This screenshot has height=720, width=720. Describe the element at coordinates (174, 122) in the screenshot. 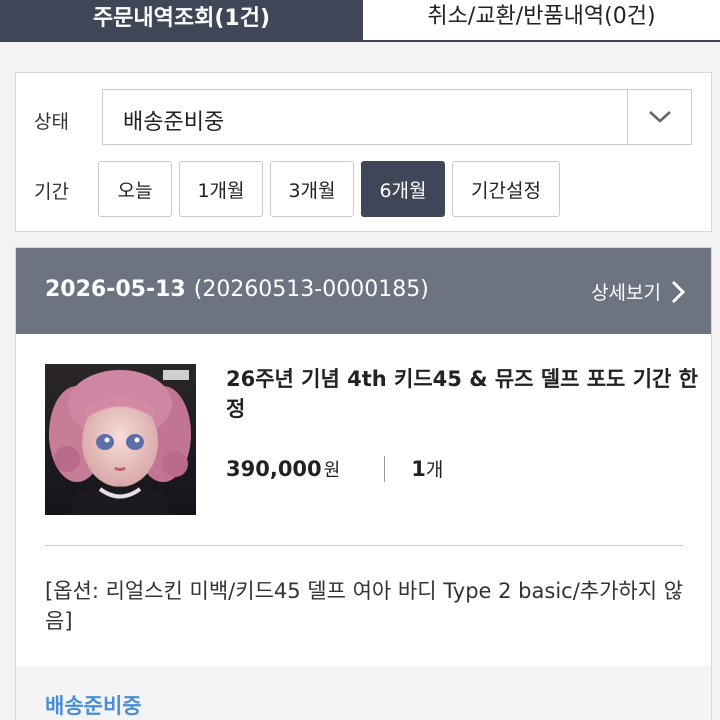

I see `status-select-value: 배송준비중` at that location.